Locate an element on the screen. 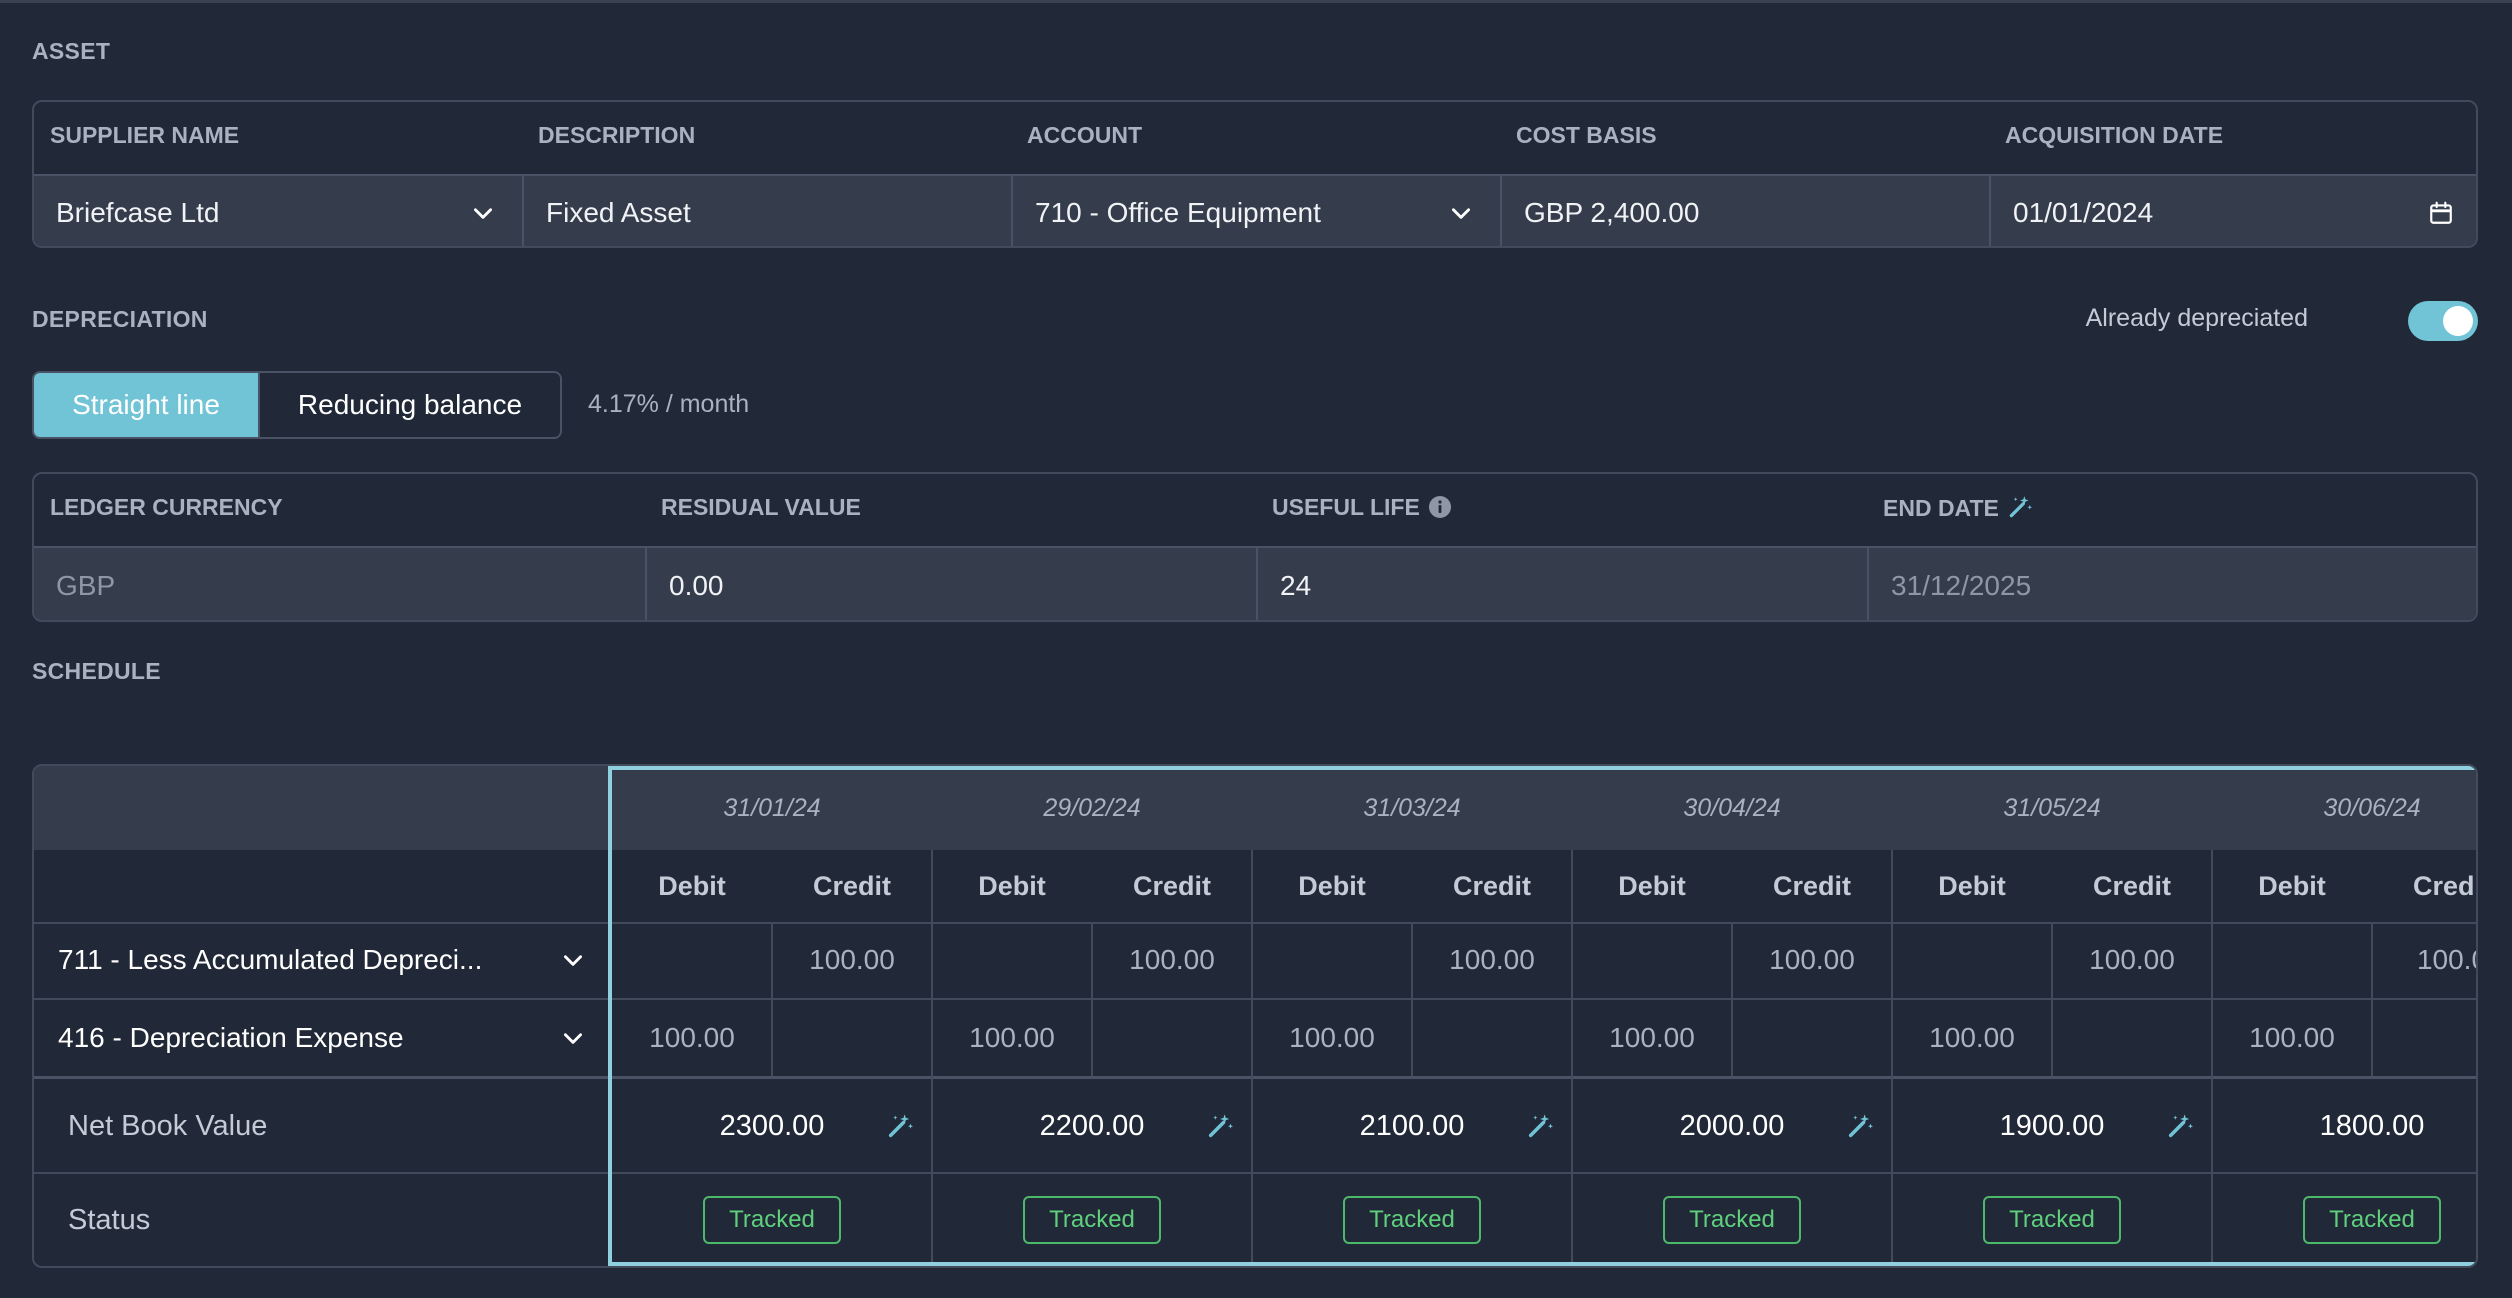 This screenshot has height=1298, width=2512. useful-life-label-wrap: USEFUL LIFE is located at coordinates (1362, 507).